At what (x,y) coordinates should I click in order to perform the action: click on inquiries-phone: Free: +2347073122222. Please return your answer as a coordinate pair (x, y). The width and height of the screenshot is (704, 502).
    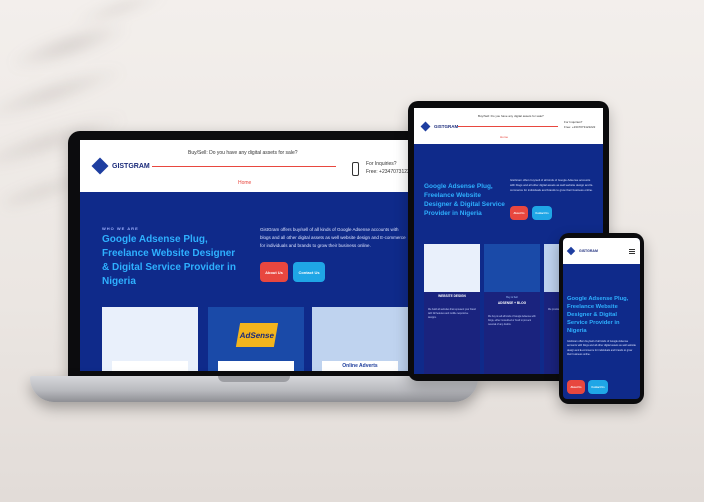
    Looking at the image, I should click on (579, 127).